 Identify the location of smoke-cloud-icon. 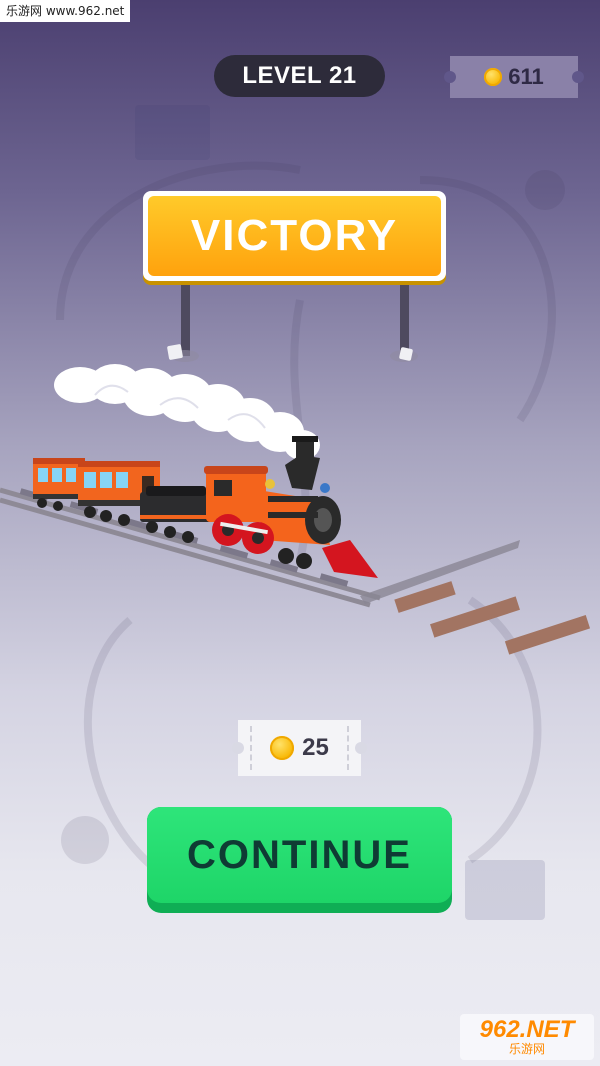
(187, 412).